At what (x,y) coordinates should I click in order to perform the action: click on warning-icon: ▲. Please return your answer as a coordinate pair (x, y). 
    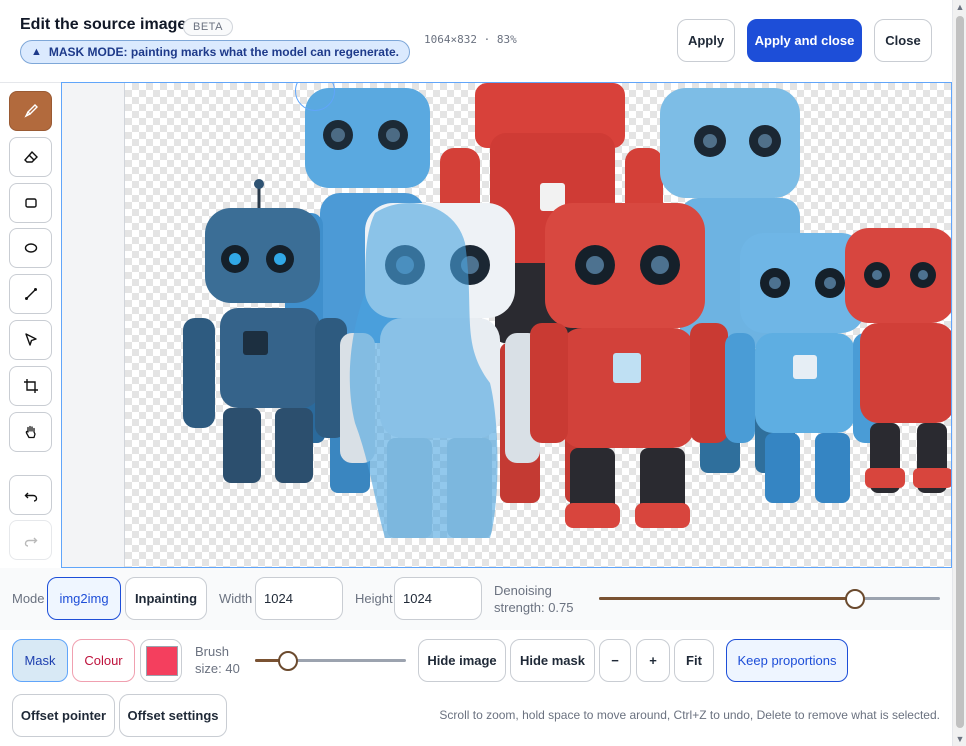
    Looking at the image, I should click on (36, 52).